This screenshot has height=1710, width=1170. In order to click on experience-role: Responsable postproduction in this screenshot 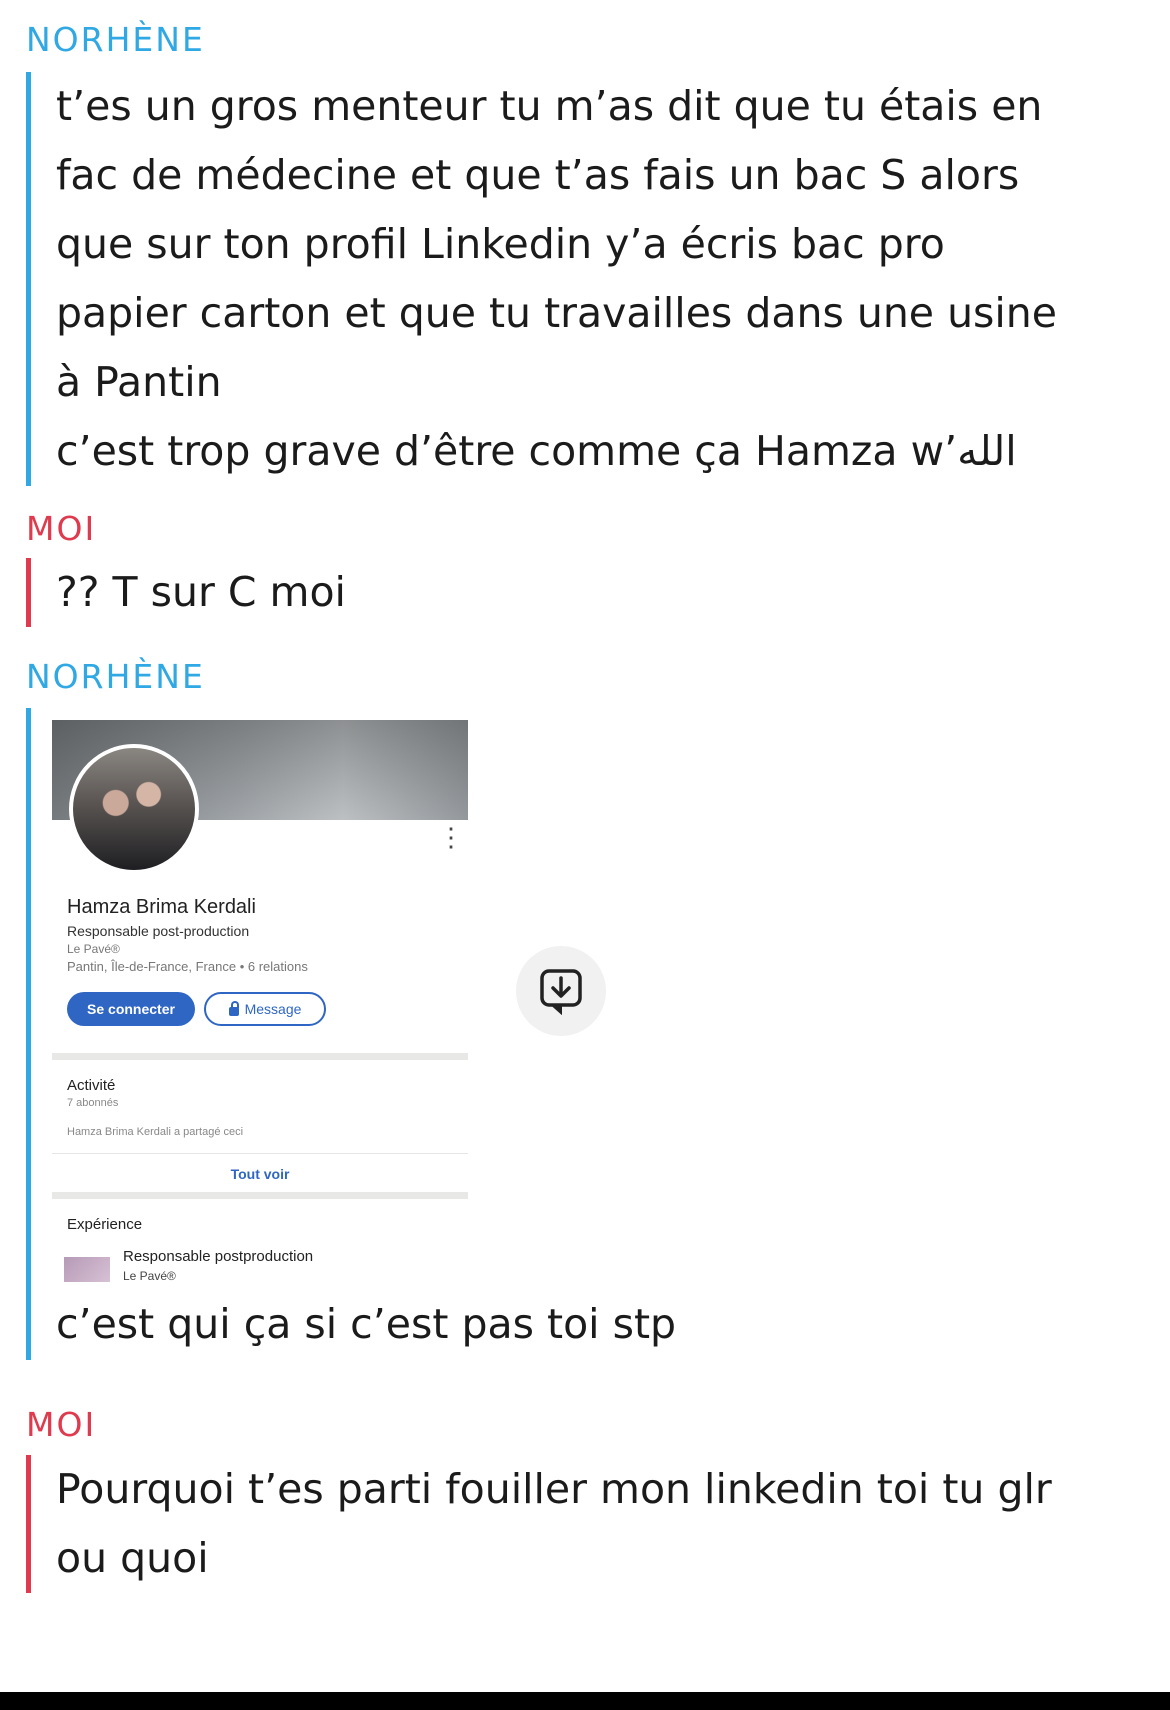, I will do `click(218, 1256)`.